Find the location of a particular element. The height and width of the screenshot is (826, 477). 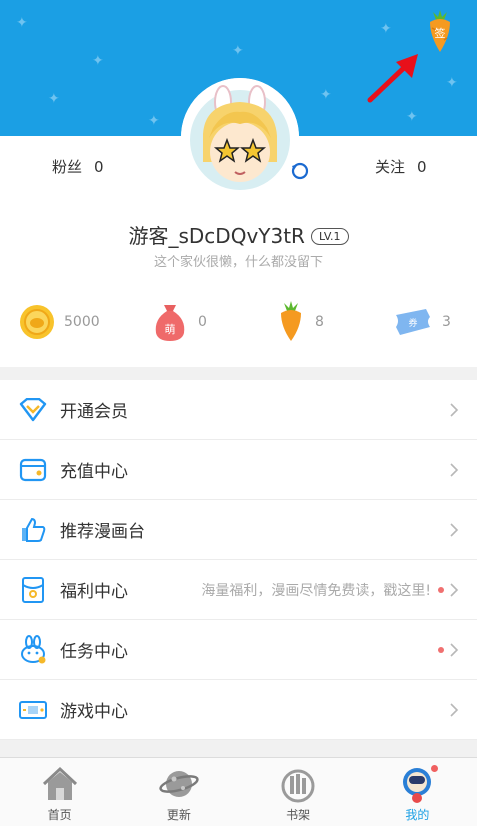

tab-home: 首页 is located at coordinates (59, 792).